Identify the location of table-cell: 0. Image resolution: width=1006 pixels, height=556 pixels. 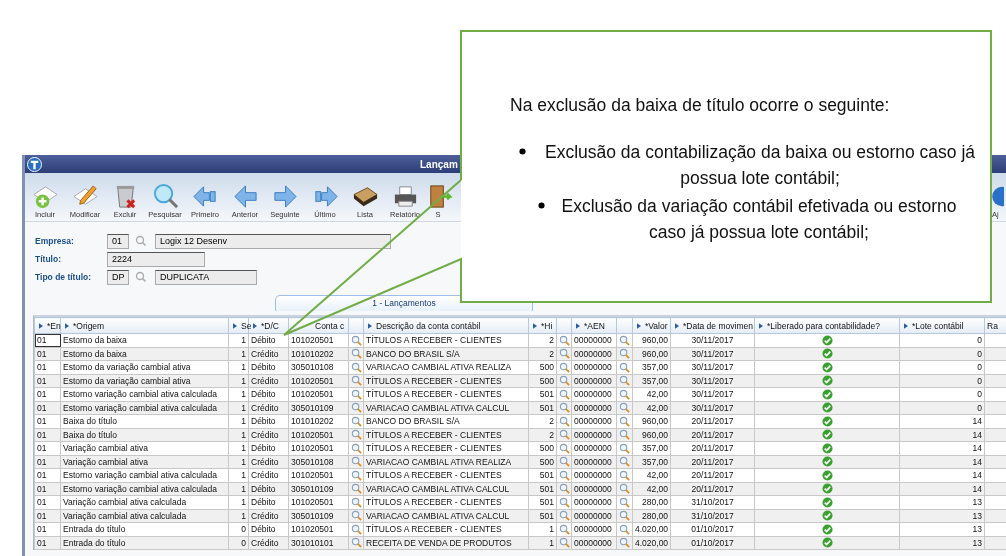
(238, 529).